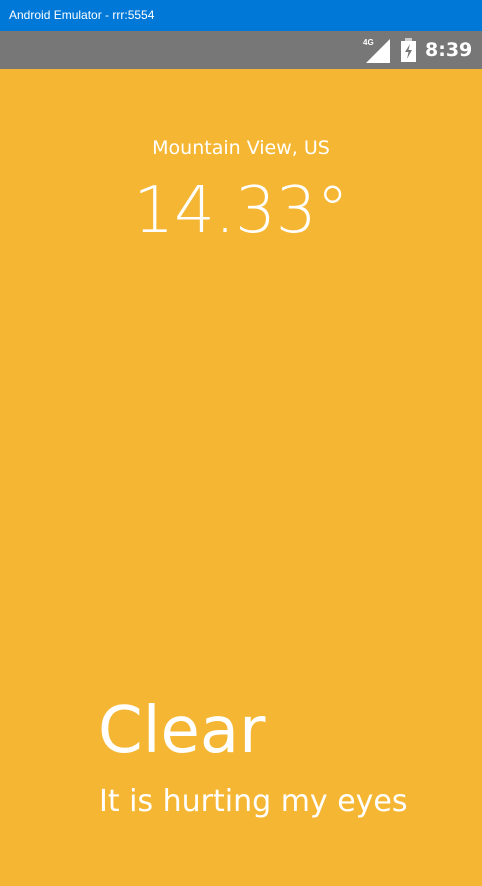 The width and height of the screenshot is (482, 886). Describe the element at coordinates (241, 15) in the screenshot. I see `window-titlebar: Android Emulator - rrr:5554` at that location.